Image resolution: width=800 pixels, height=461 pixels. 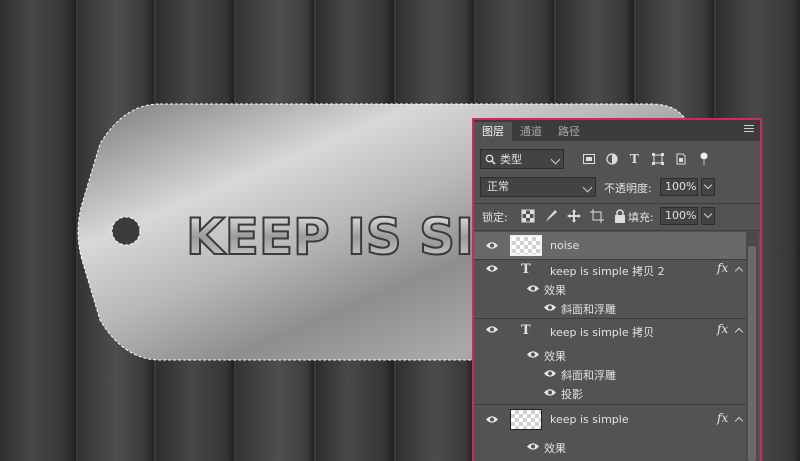 I want to click on blend-mode-value: 正常, so click(x=498, y=186).